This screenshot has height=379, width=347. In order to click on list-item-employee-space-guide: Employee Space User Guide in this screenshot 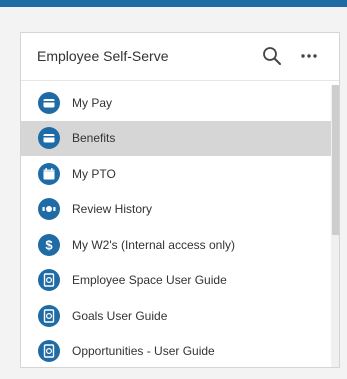, I will do `click(176, 281)`.